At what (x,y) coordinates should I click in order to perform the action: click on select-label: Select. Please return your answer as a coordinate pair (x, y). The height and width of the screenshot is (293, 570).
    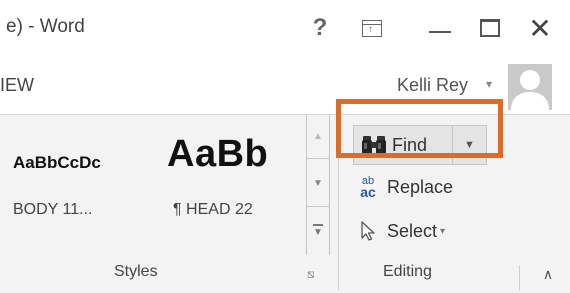
    Looking at the image, I should click on (412, 230).